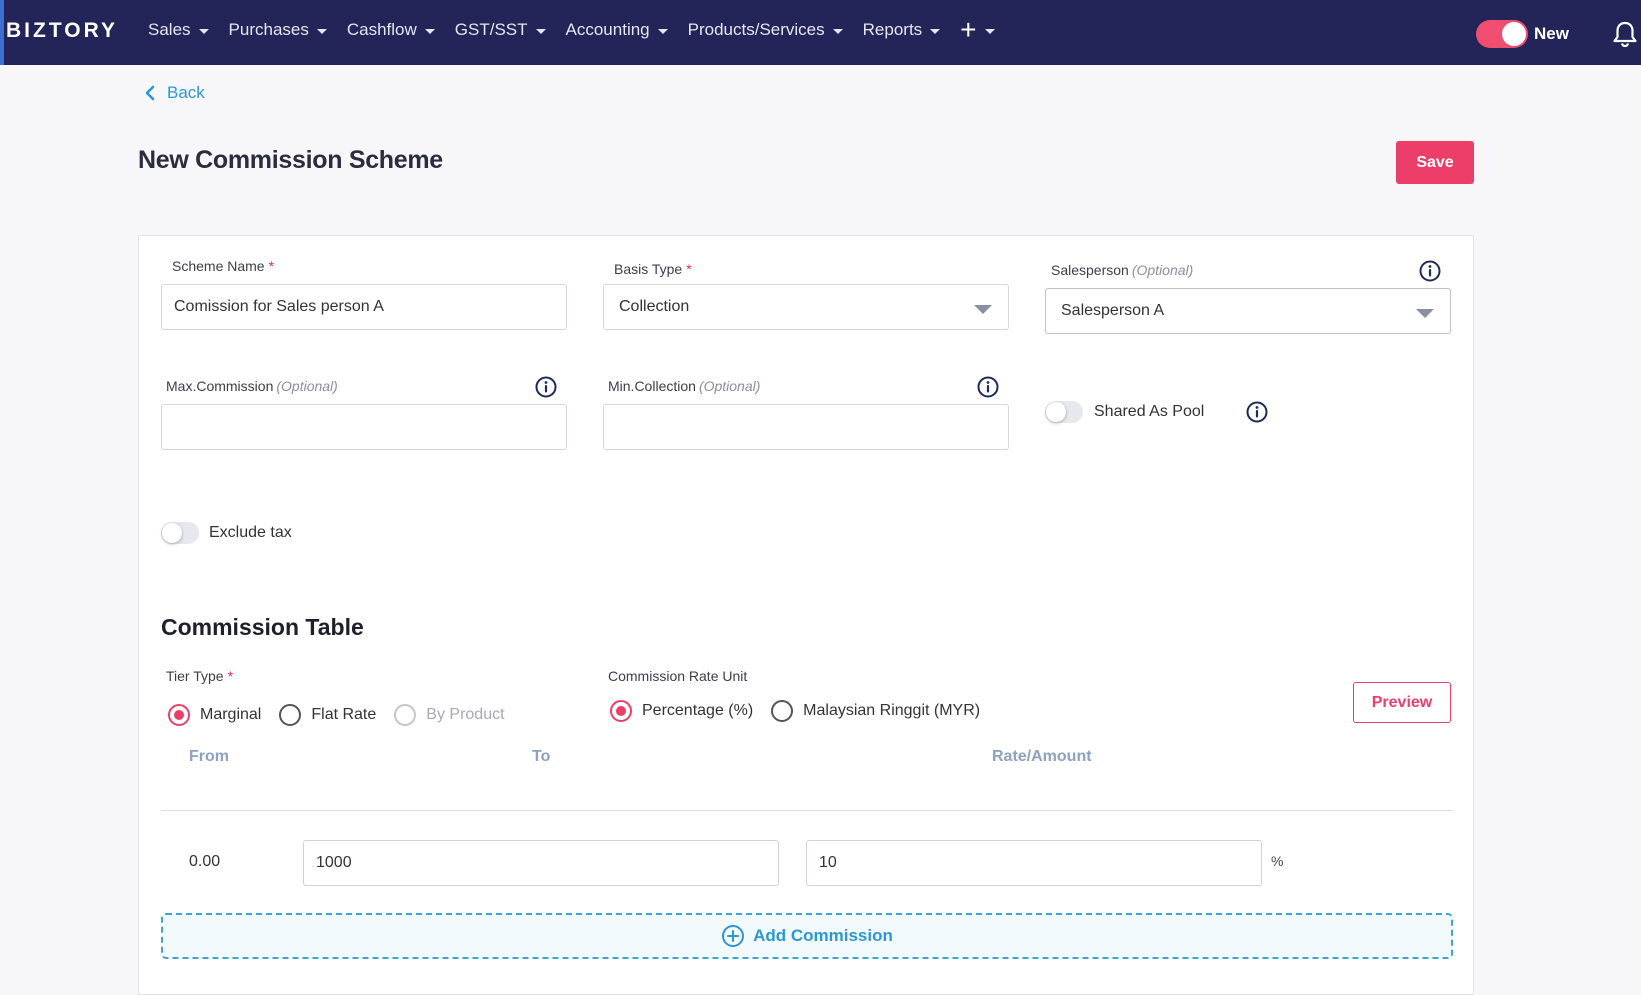 The width and height of the screenshot is (1641, 995). Describe the element at coordinates (1248, 311) in the screenshot. I see `salesperson-select: Salesperson A` at that location.